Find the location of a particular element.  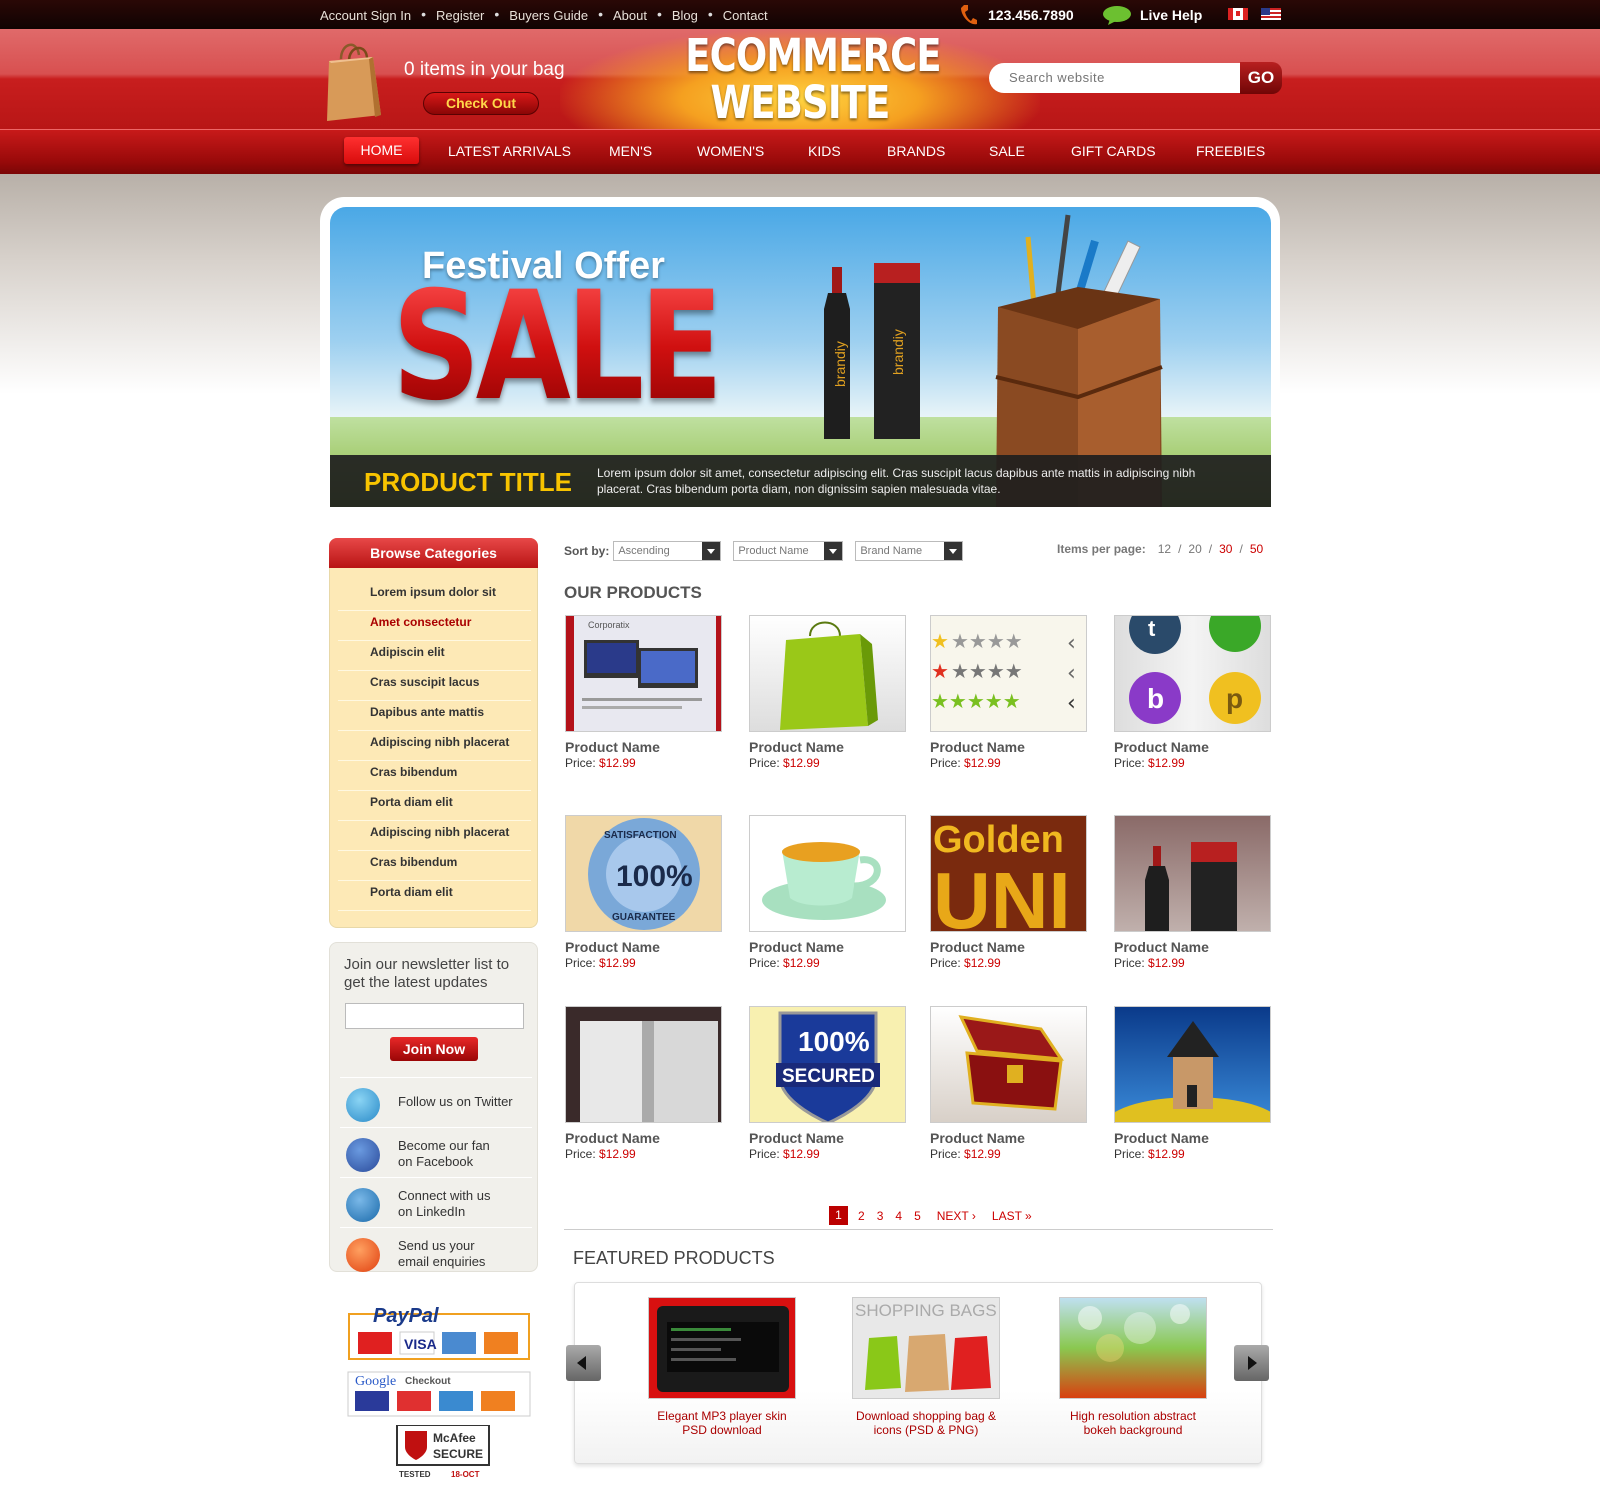

site-logo: ECOMMERCE WEBSITE is located at coordinates (813, 79).